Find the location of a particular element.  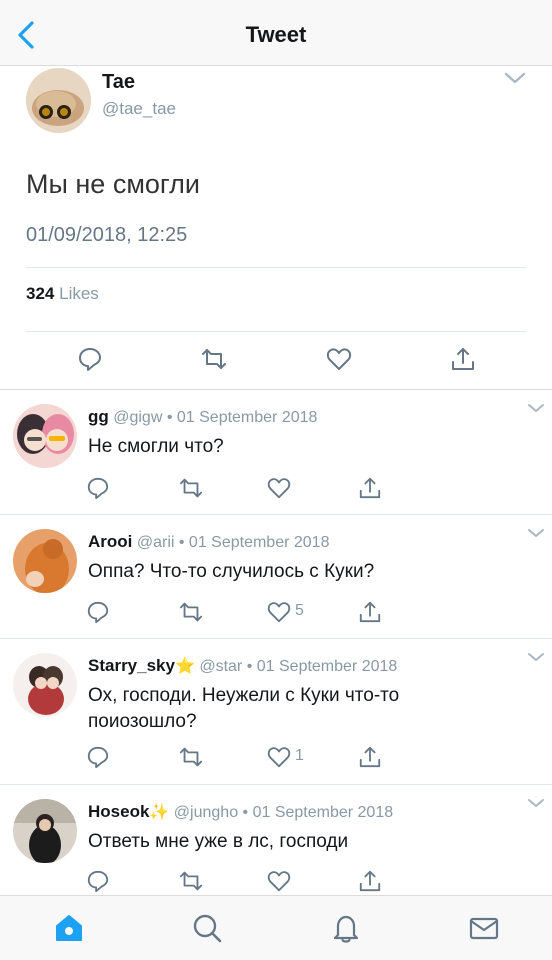

tab-search is located at coordinates (207, 928).